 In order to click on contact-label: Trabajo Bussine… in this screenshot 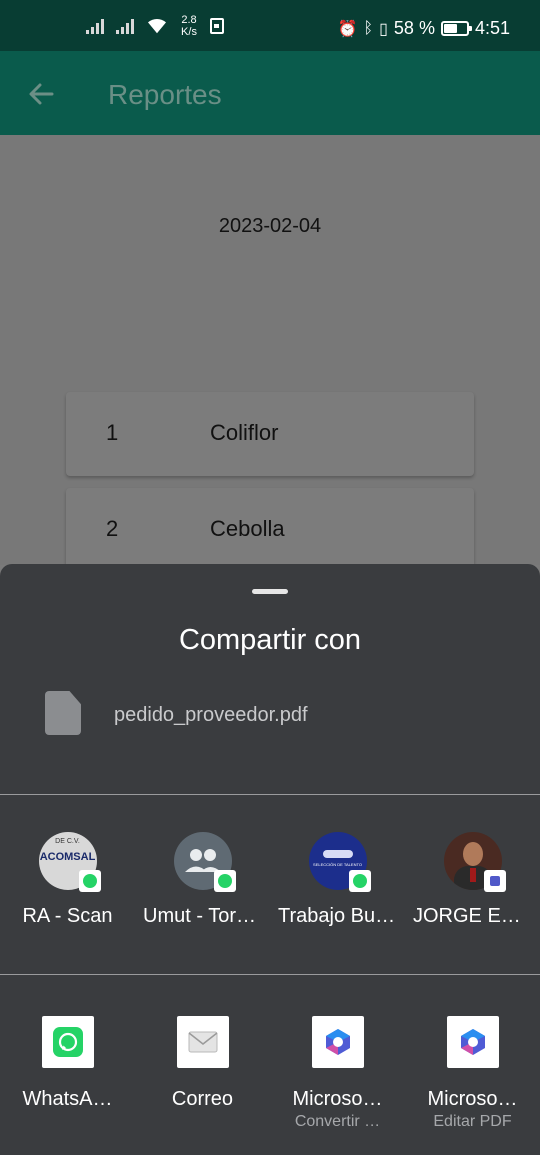, I will do `click(341, 916)`.